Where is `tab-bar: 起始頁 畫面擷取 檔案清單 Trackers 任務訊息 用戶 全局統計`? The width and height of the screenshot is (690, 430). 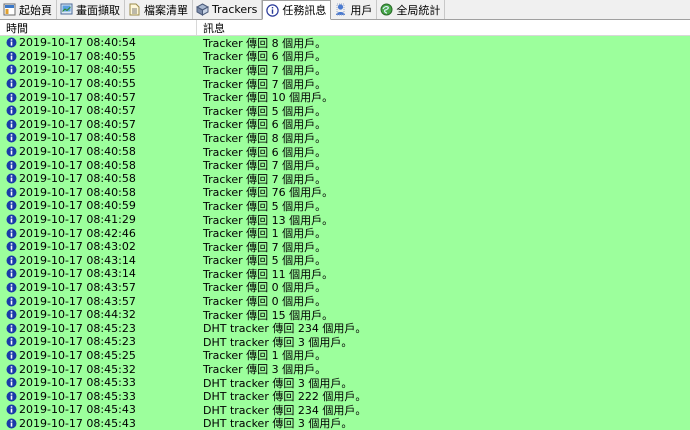 tab-bar: 起始頁 畫面擷取 檔案清單 Trackers 任務訊息 用戶 全局統計 is located at coordinates (345, 10).